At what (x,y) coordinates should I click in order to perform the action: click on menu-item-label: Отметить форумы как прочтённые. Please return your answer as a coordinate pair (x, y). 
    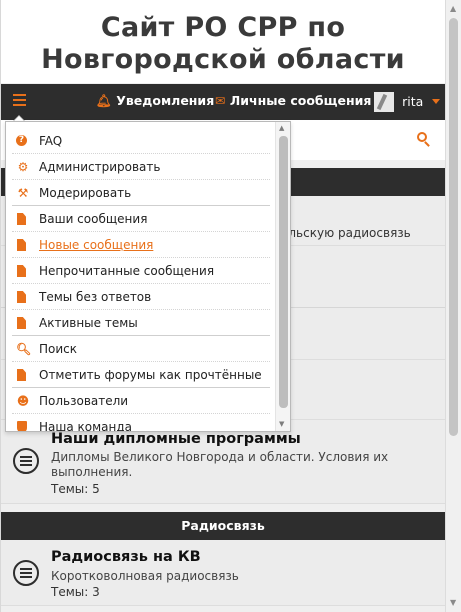
    Looking at the image, I should click on (150, 375).